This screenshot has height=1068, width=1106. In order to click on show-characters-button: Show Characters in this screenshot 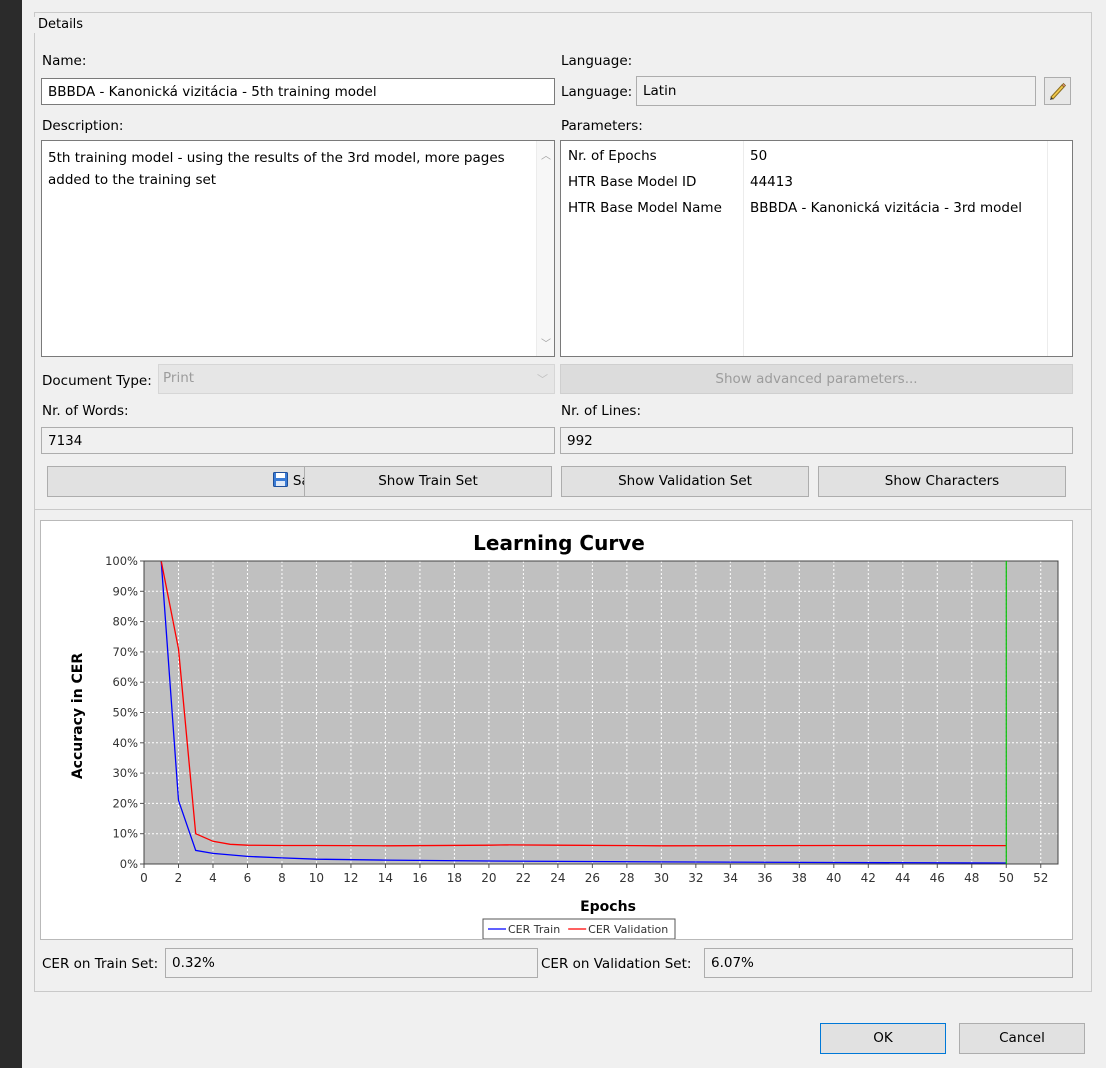, I will do `click(942, 481)`.